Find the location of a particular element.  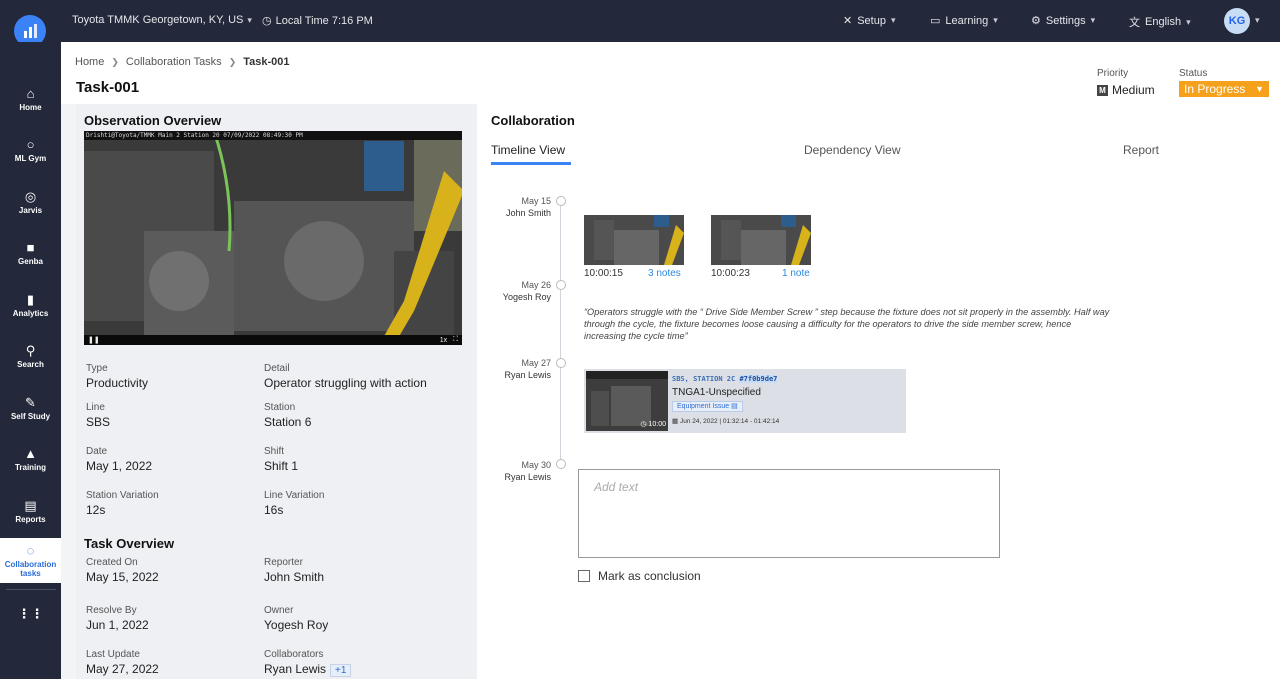

observation-title: Observation Overview is located at coordinates (153, 120).